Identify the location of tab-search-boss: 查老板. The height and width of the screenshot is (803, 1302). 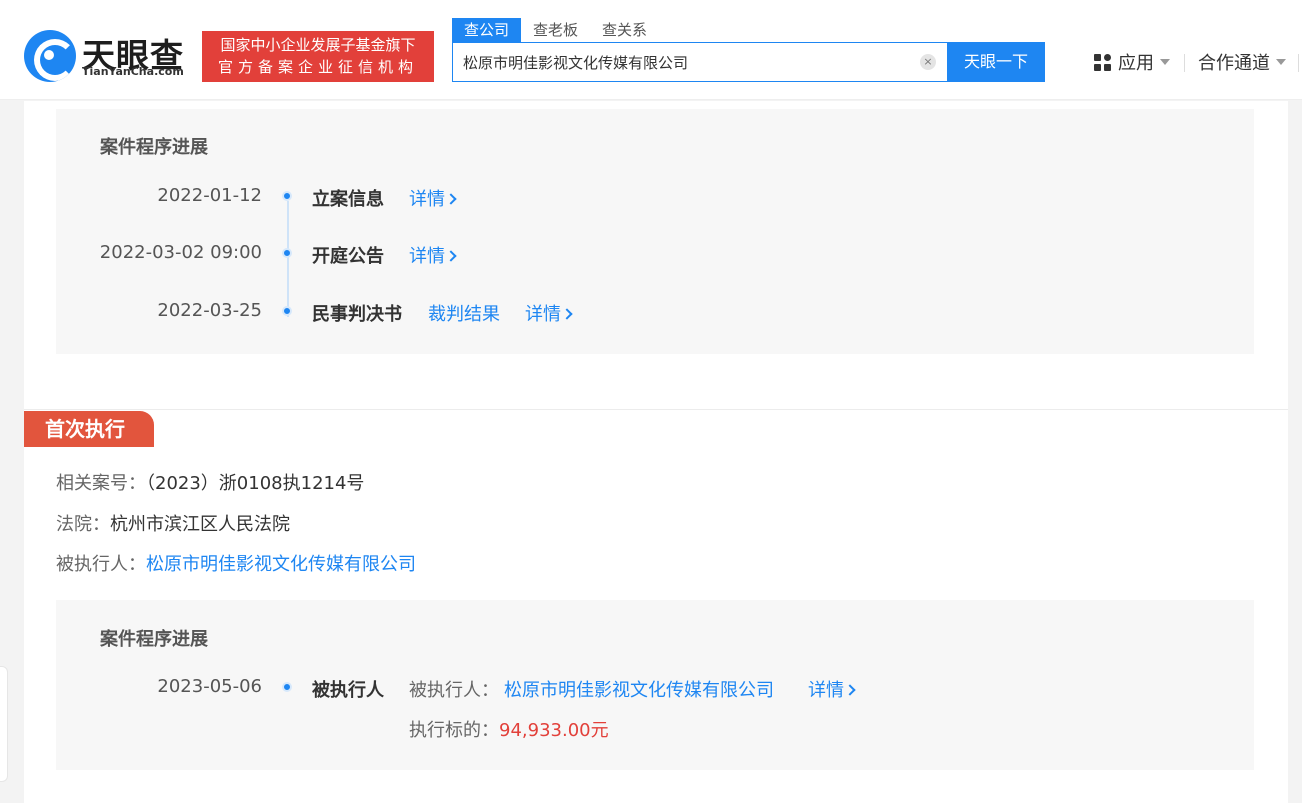
(555, 30).